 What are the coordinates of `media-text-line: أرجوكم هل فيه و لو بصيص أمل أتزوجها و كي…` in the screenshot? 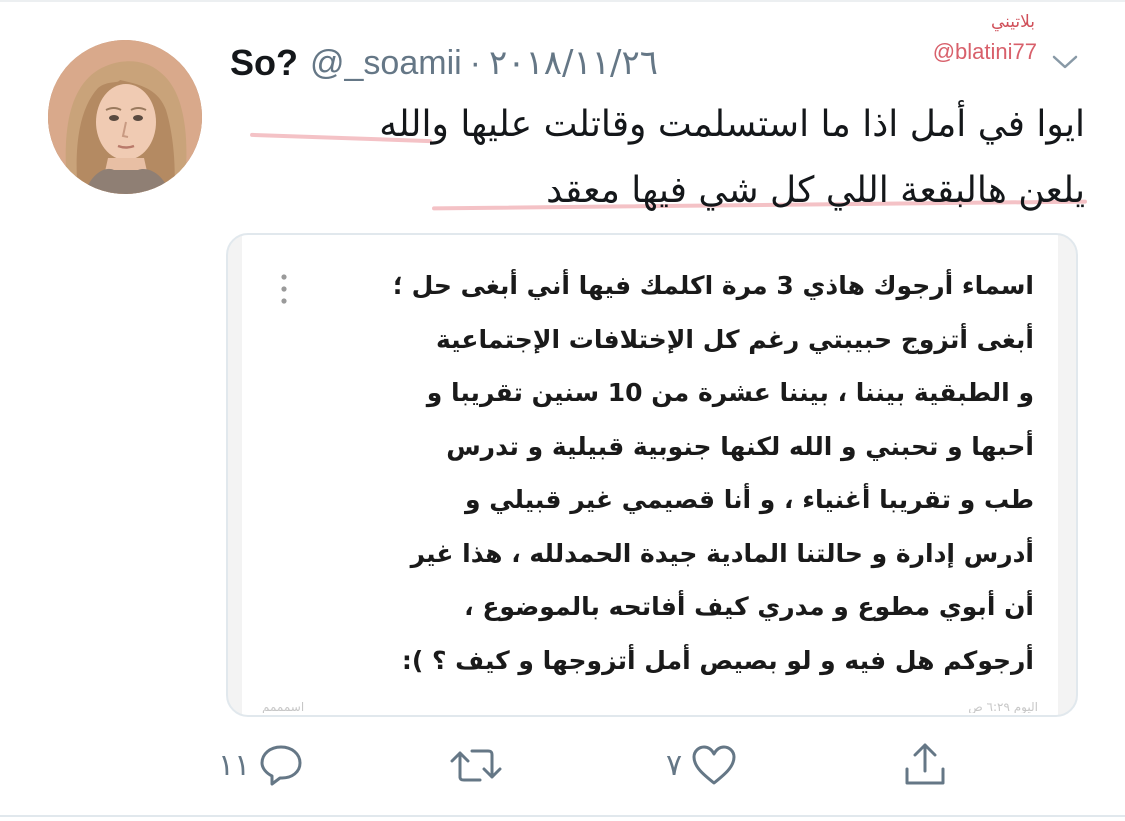 It's located at (717, 660).